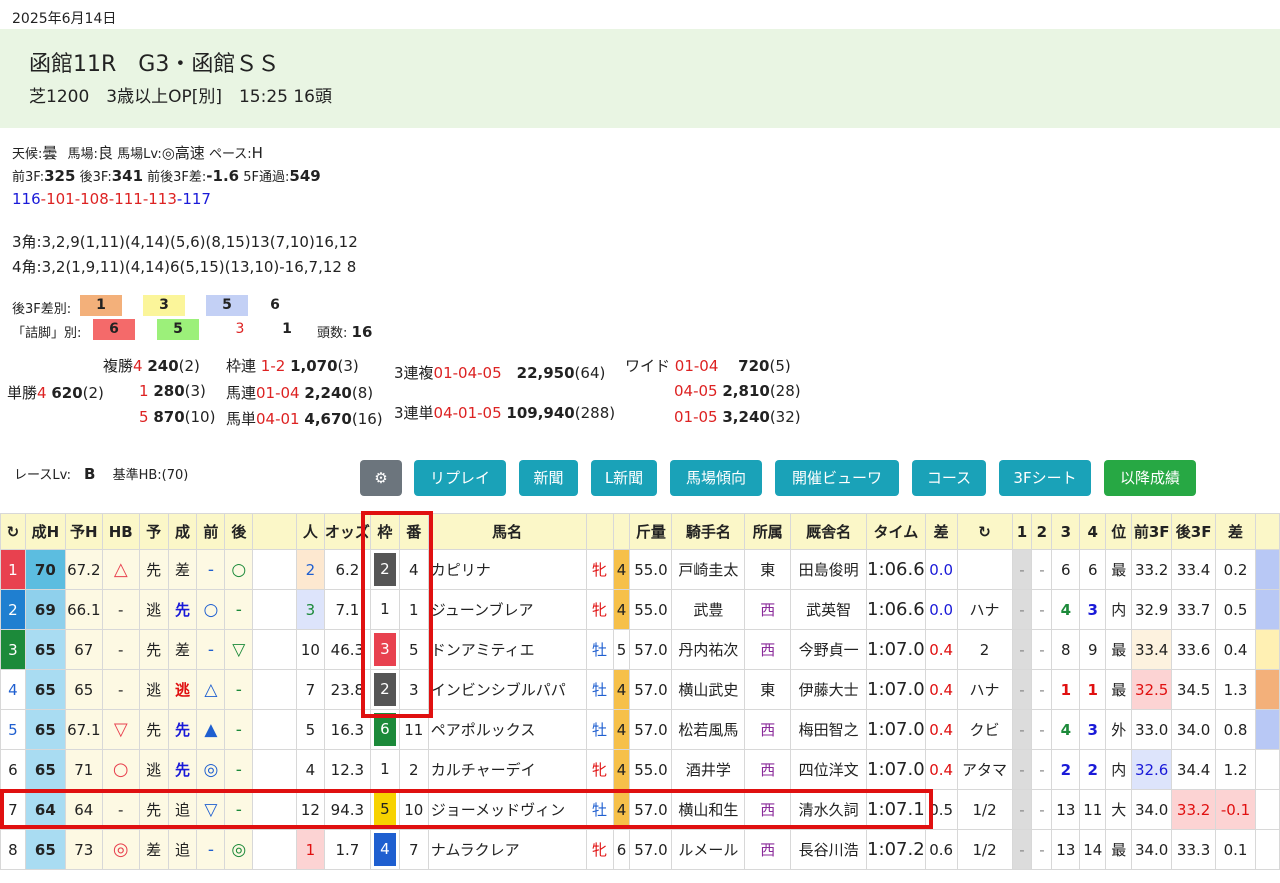 This screenshot has height=883, width=1280. What do you see at coordinates (45, 849) in the screenshot?
I see `result-hb: 65` at bounding box center [45, 849].